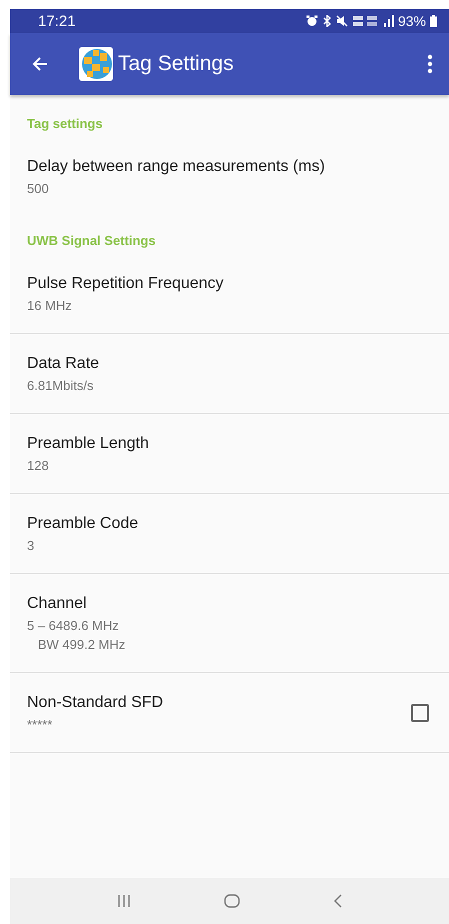 The image size is (449, 924). What do you see at coordinates (38, 466) in the screenshot?
I see `preference-value: 128` at bounding box center [38, 466].